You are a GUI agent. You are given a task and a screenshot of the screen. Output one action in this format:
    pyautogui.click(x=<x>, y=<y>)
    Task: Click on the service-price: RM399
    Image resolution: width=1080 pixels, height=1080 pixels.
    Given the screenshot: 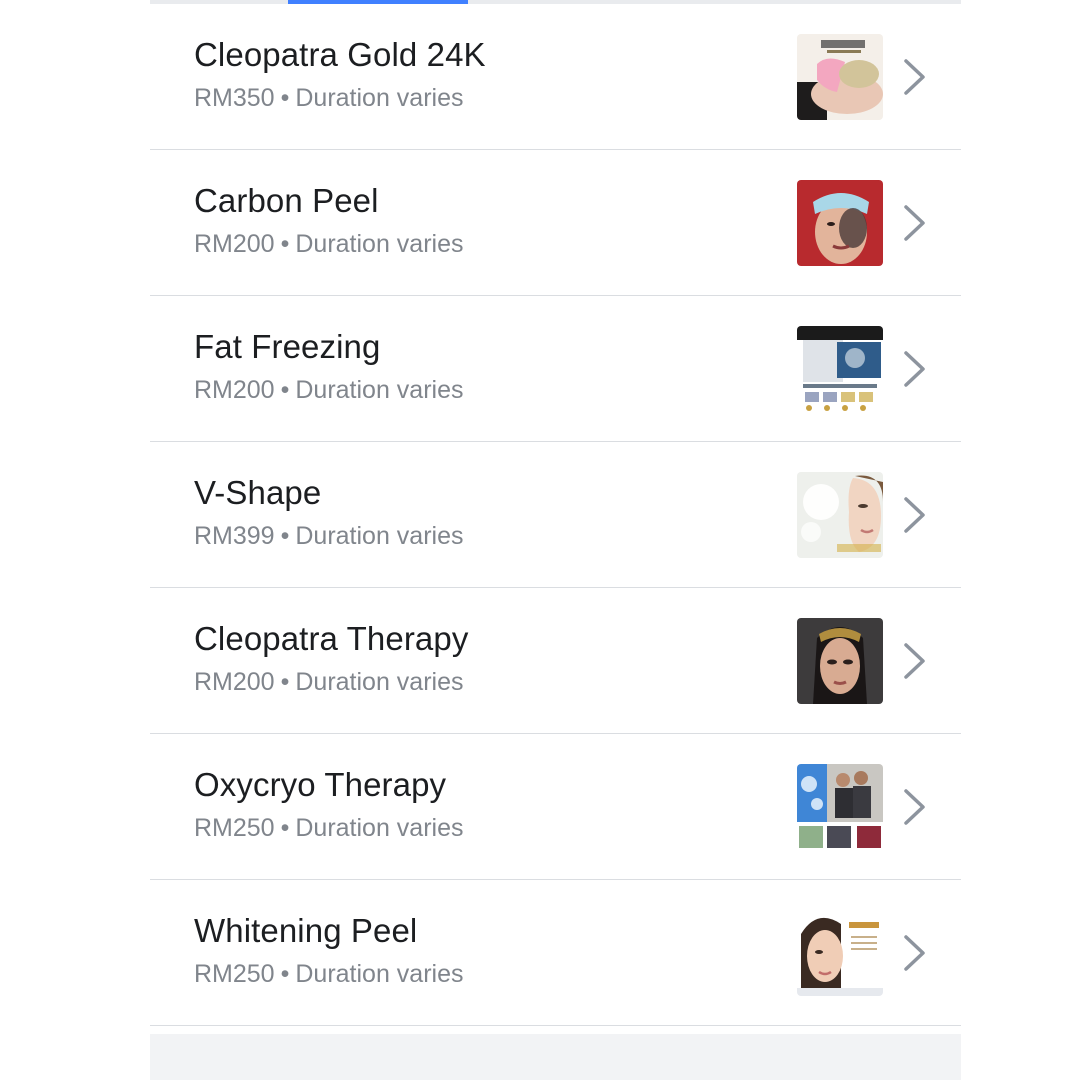 What is the action you would take?
    pyautogui.click(x=234, y=536)
    